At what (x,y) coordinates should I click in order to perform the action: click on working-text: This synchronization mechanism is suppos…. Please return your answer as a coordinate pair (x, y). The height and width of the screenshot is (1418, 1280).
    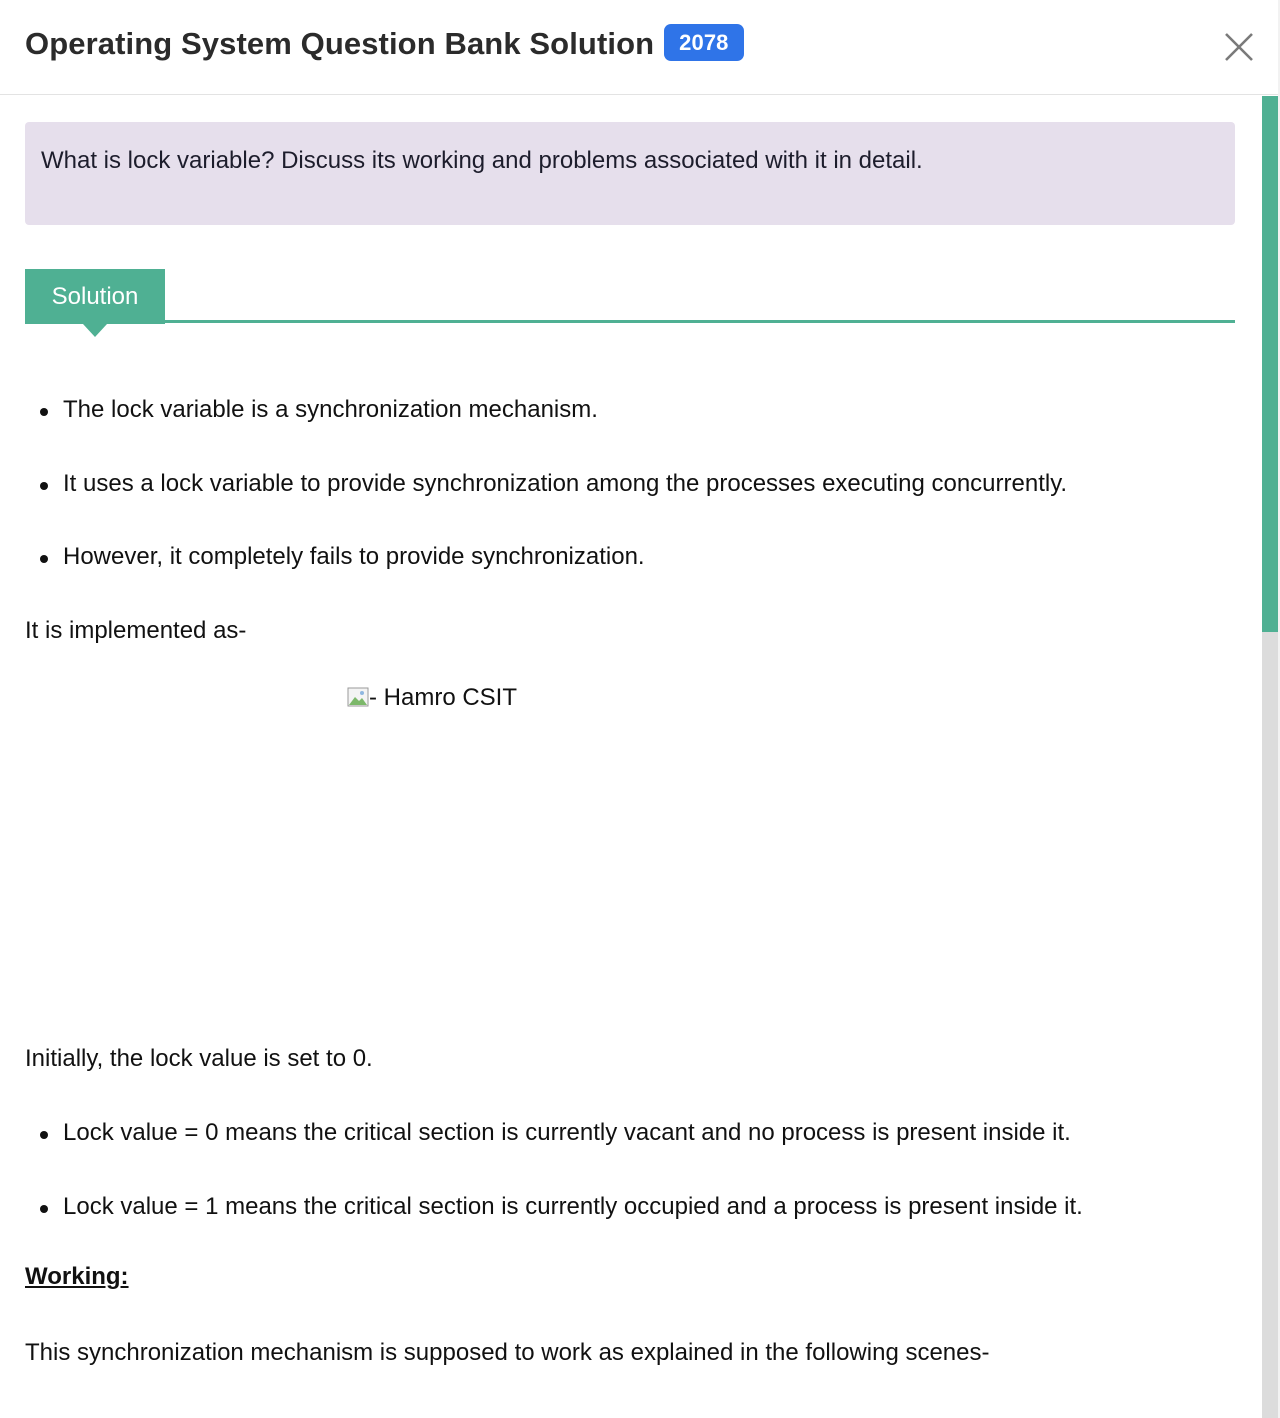
    Looking at the image, I should click on (507, 1352).